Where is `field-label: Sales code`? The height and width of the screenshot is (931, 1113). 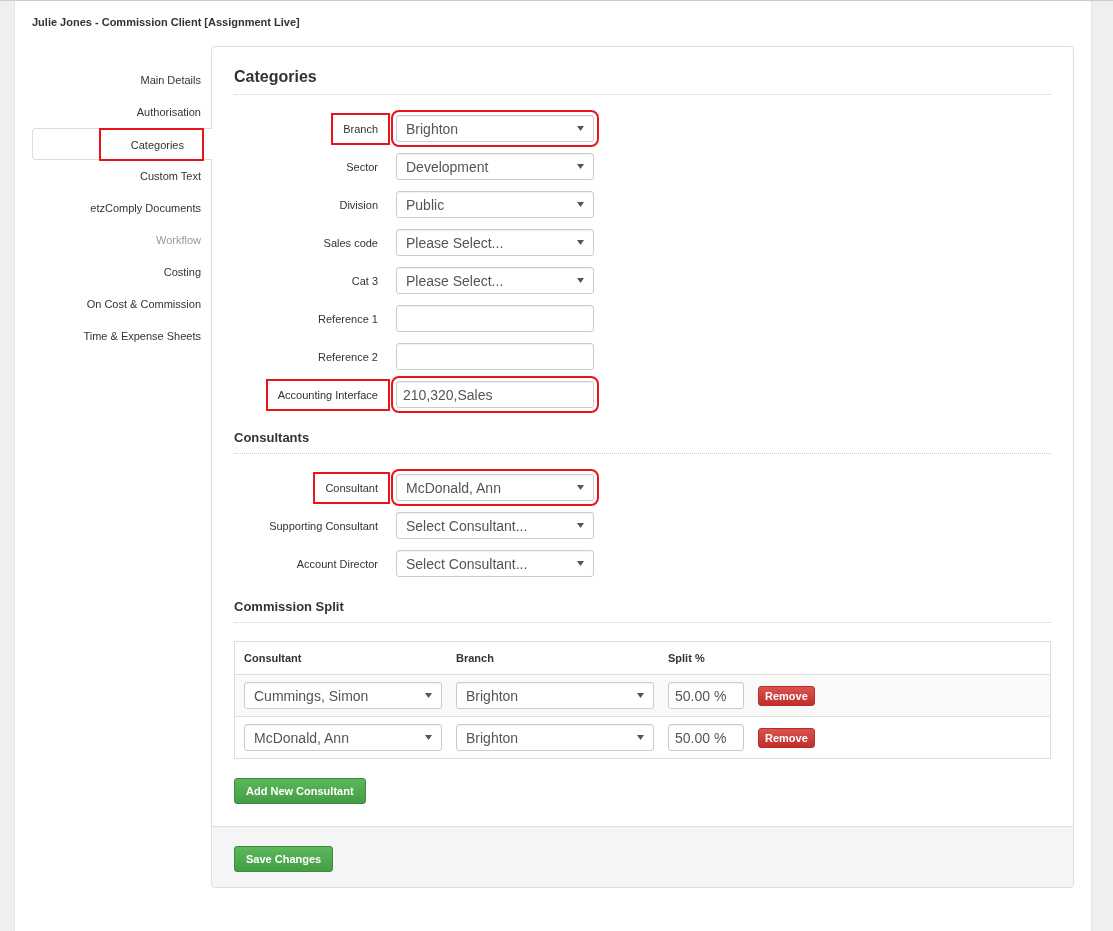 field-label: Sales code is located at coordinates (350, 242).